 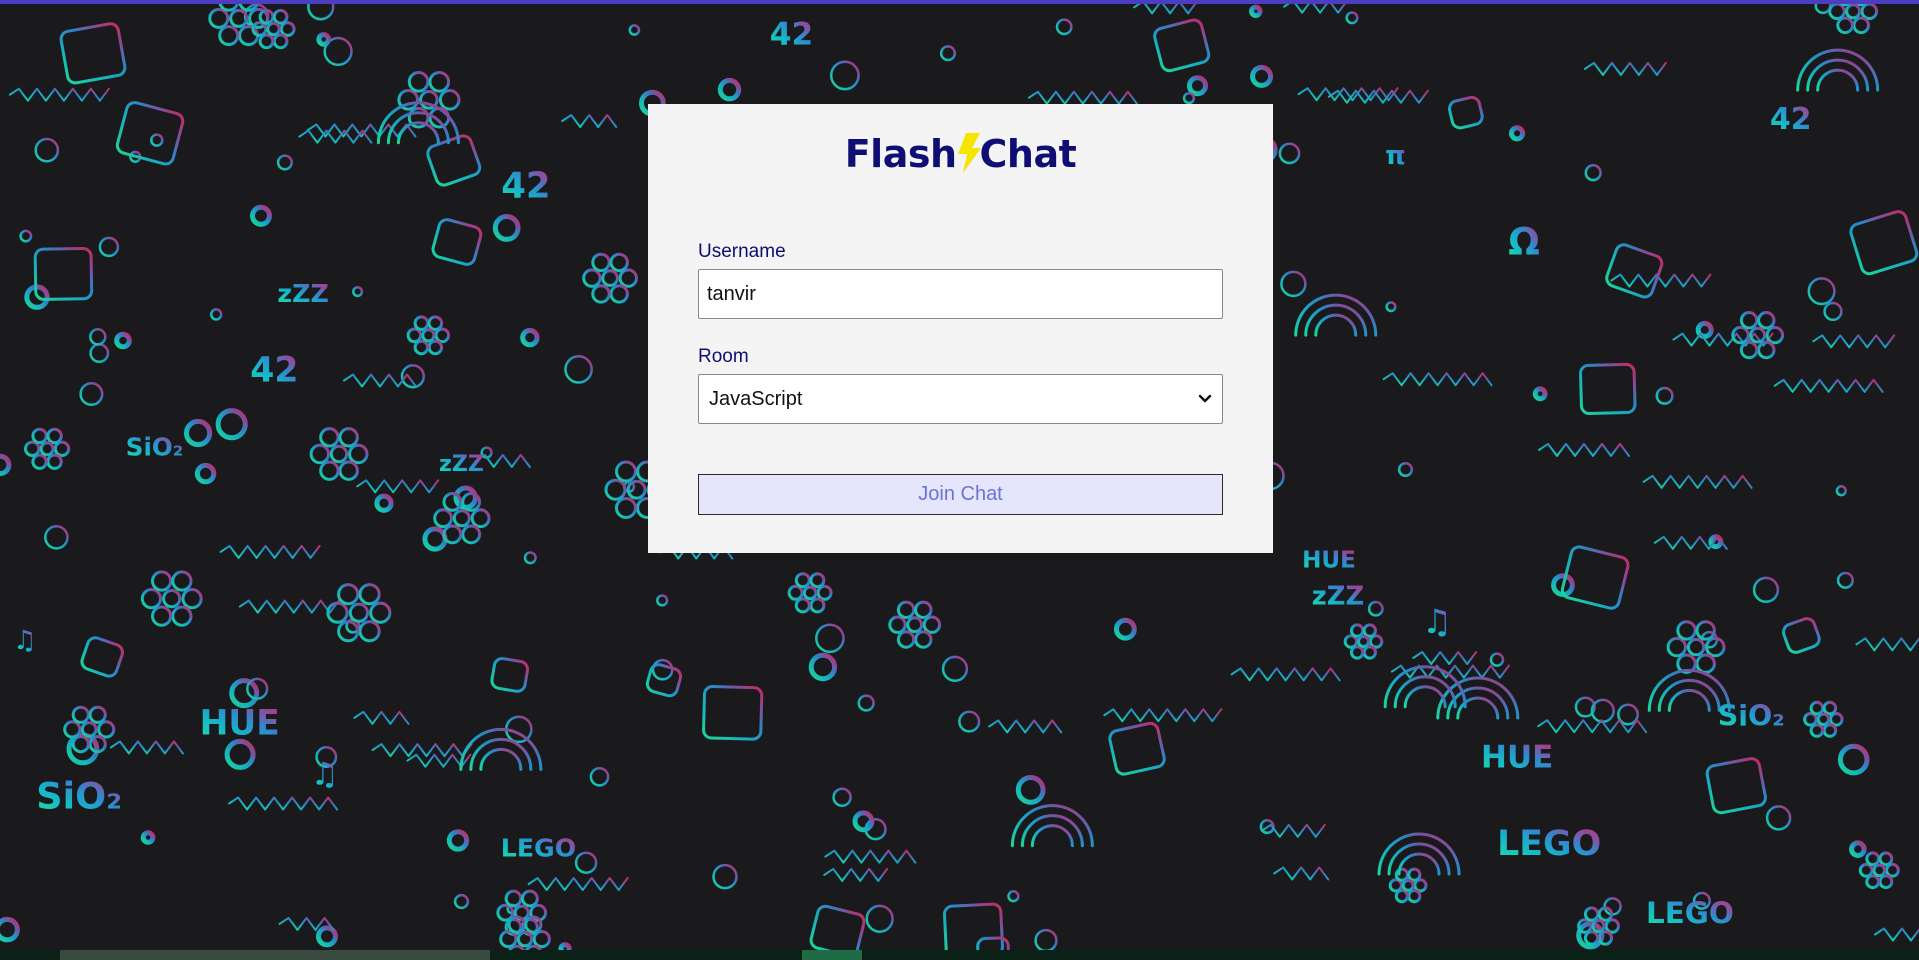 I want to click on taskbar-active-app, so click(x=832, y=955).